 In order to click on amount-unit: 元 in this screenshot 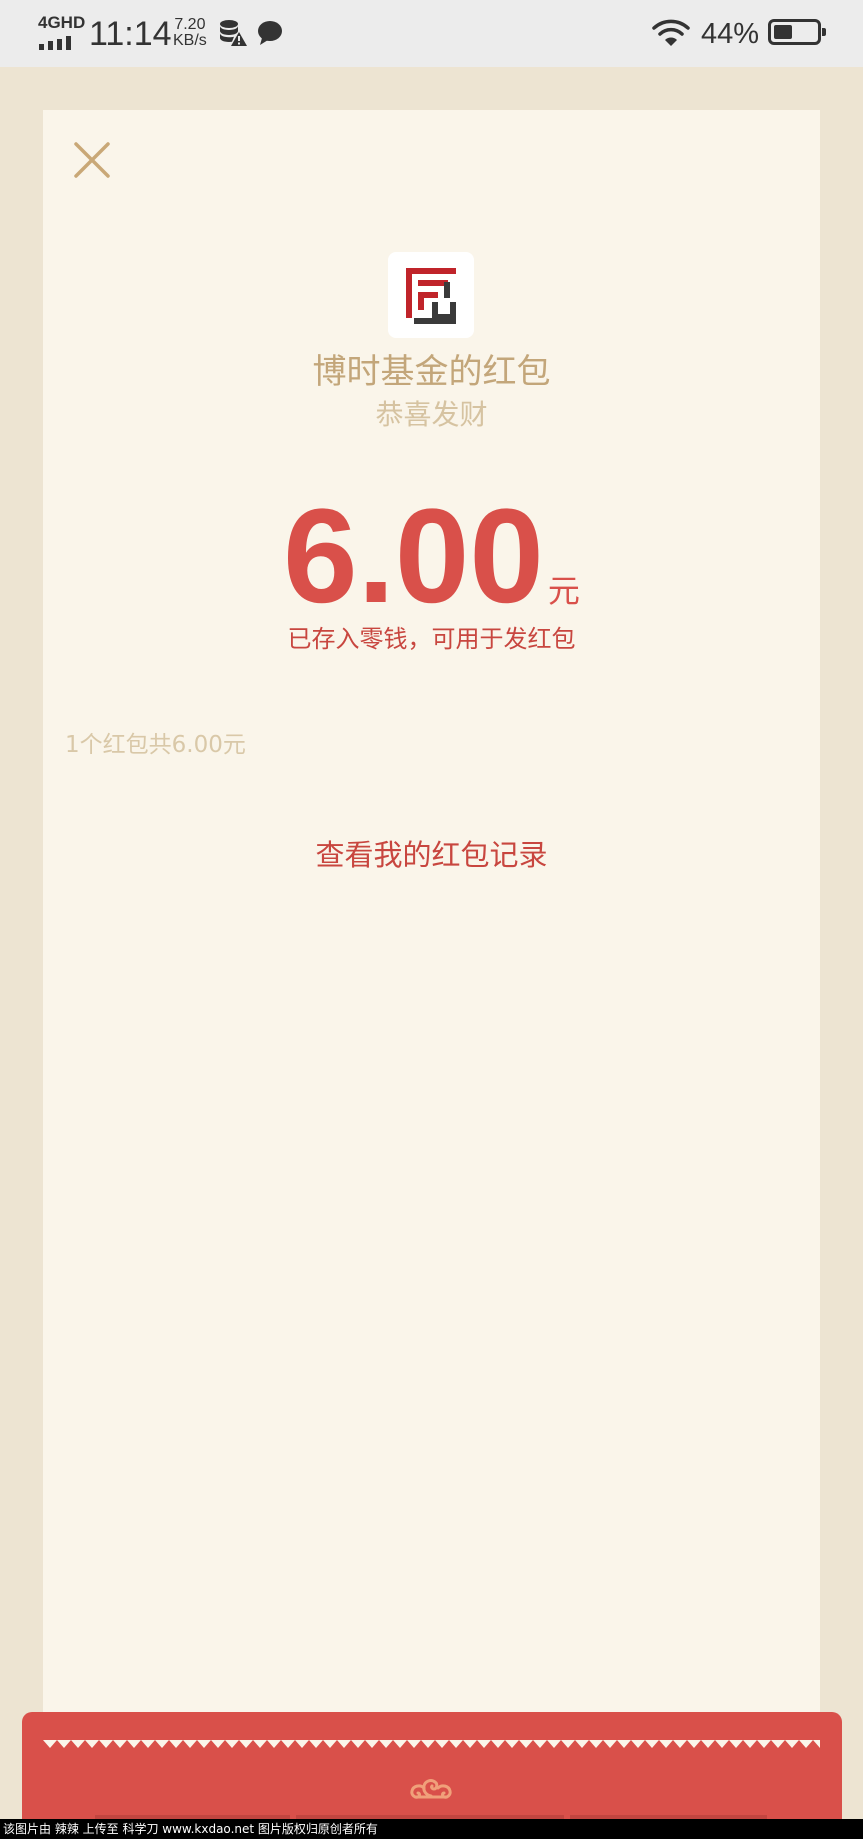, I will do `click(563, 591)`.